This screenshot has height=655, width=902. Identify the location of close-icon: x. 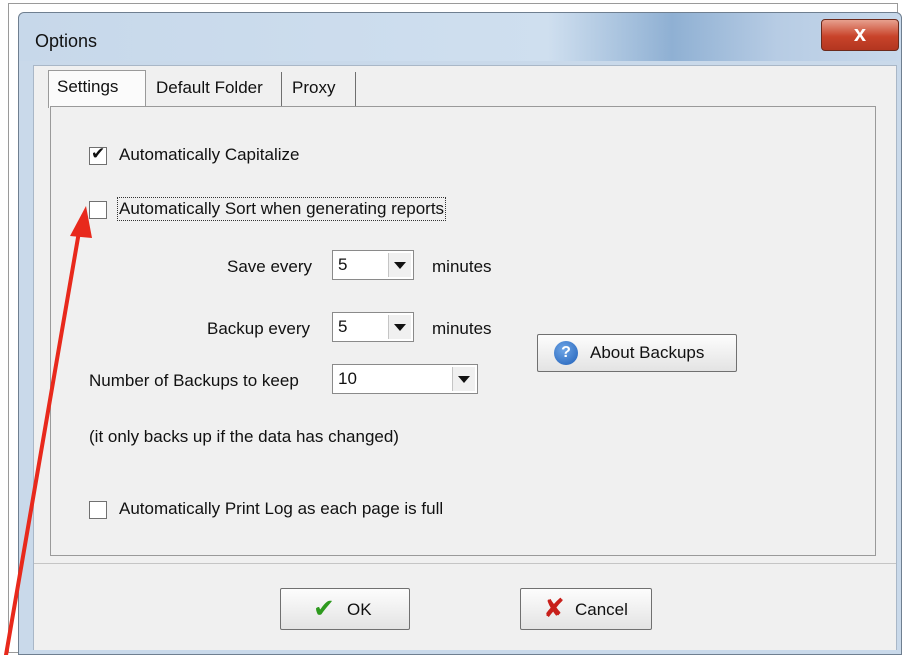
(860, 33).